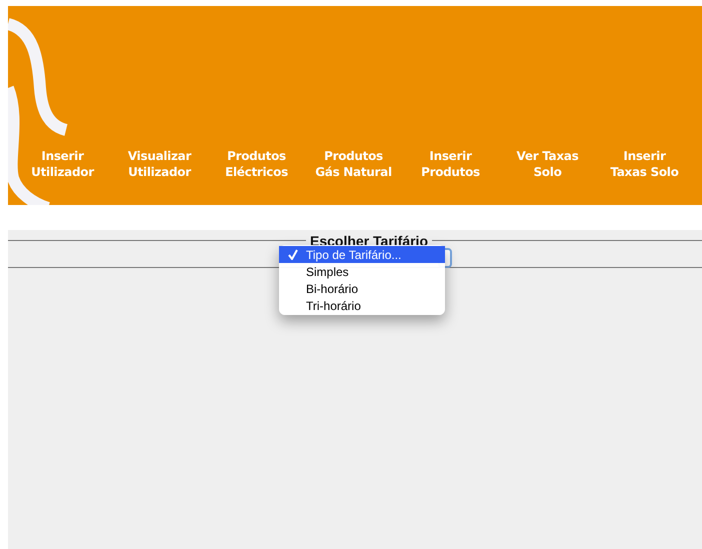 Image resolution: width=702 pixels, height=549 pixels. Describe the element at coordinates (362, 288) in the screenshot. I see `menu-option: Bi-horário` at that location.